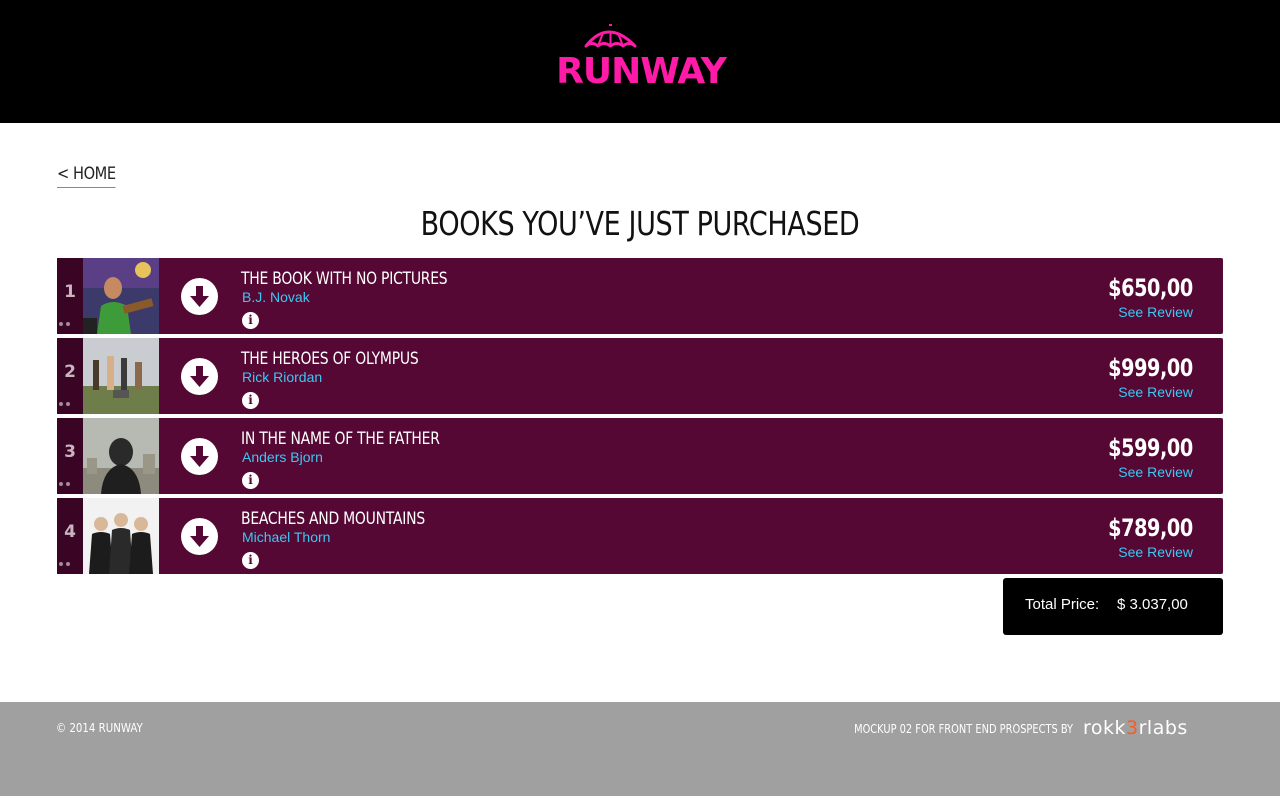 The height and width of the screenshot is (796, 1280). I want to click on rokkerlabs-logo: rokk3rlabs, so click(1135, 728).